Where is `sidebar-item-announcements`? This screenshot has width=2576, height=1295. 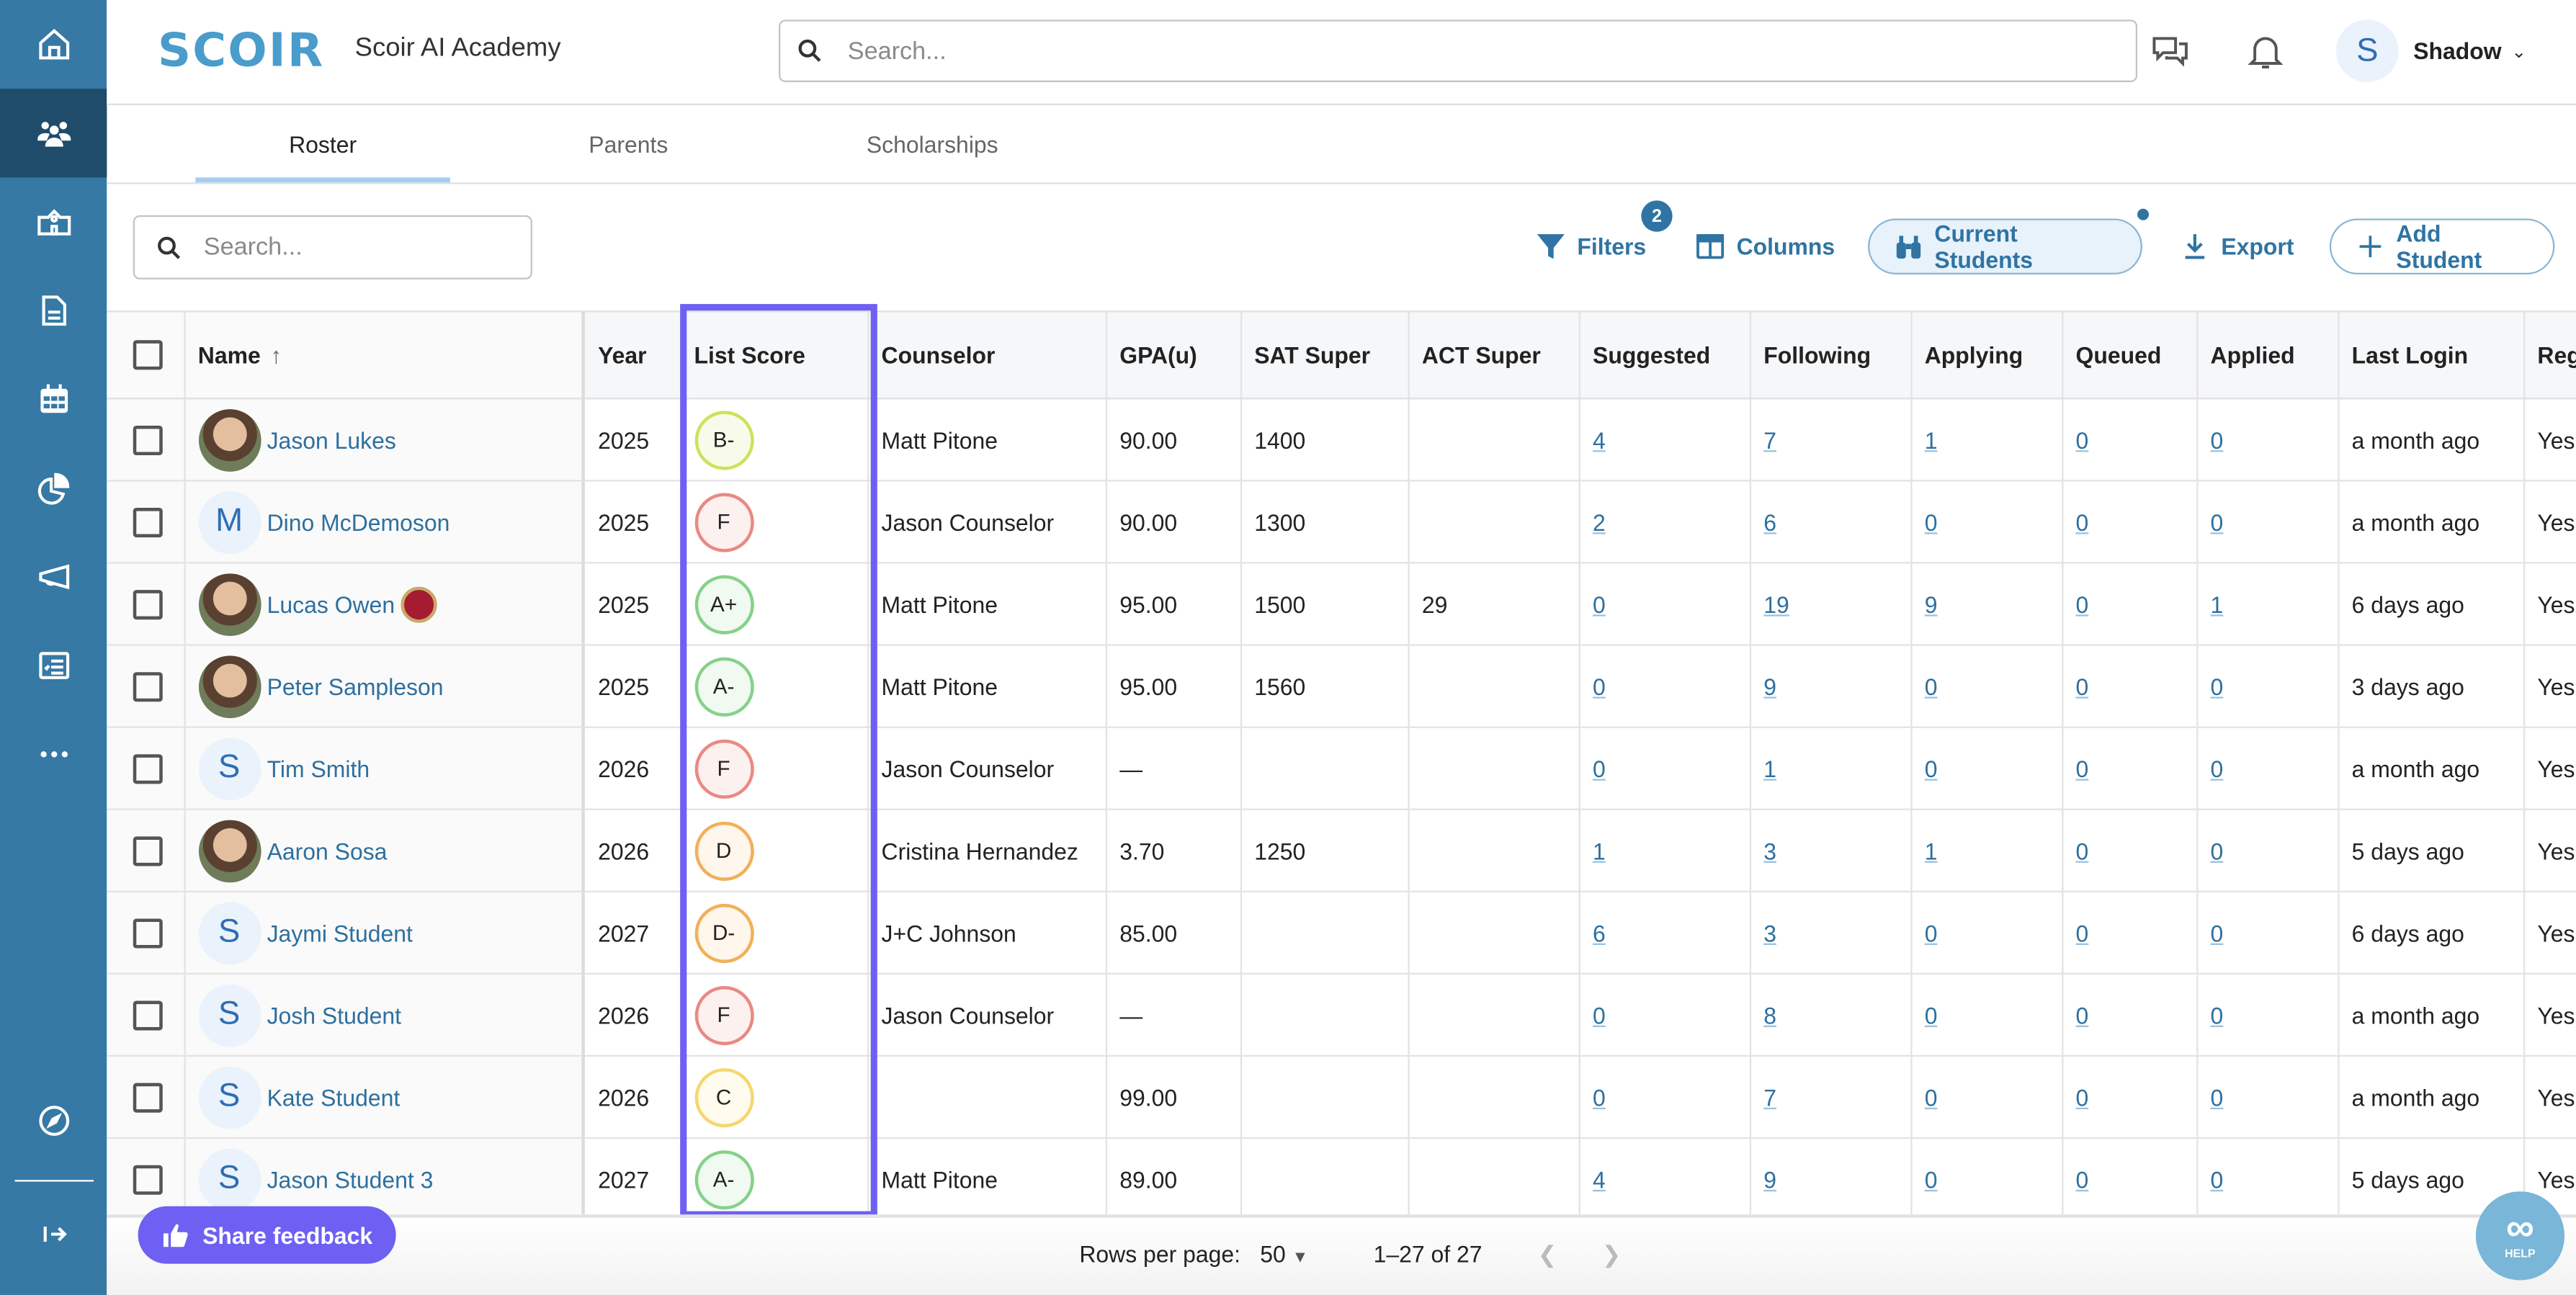 sidebar-item-announcements is located at coordinates (53, 576).